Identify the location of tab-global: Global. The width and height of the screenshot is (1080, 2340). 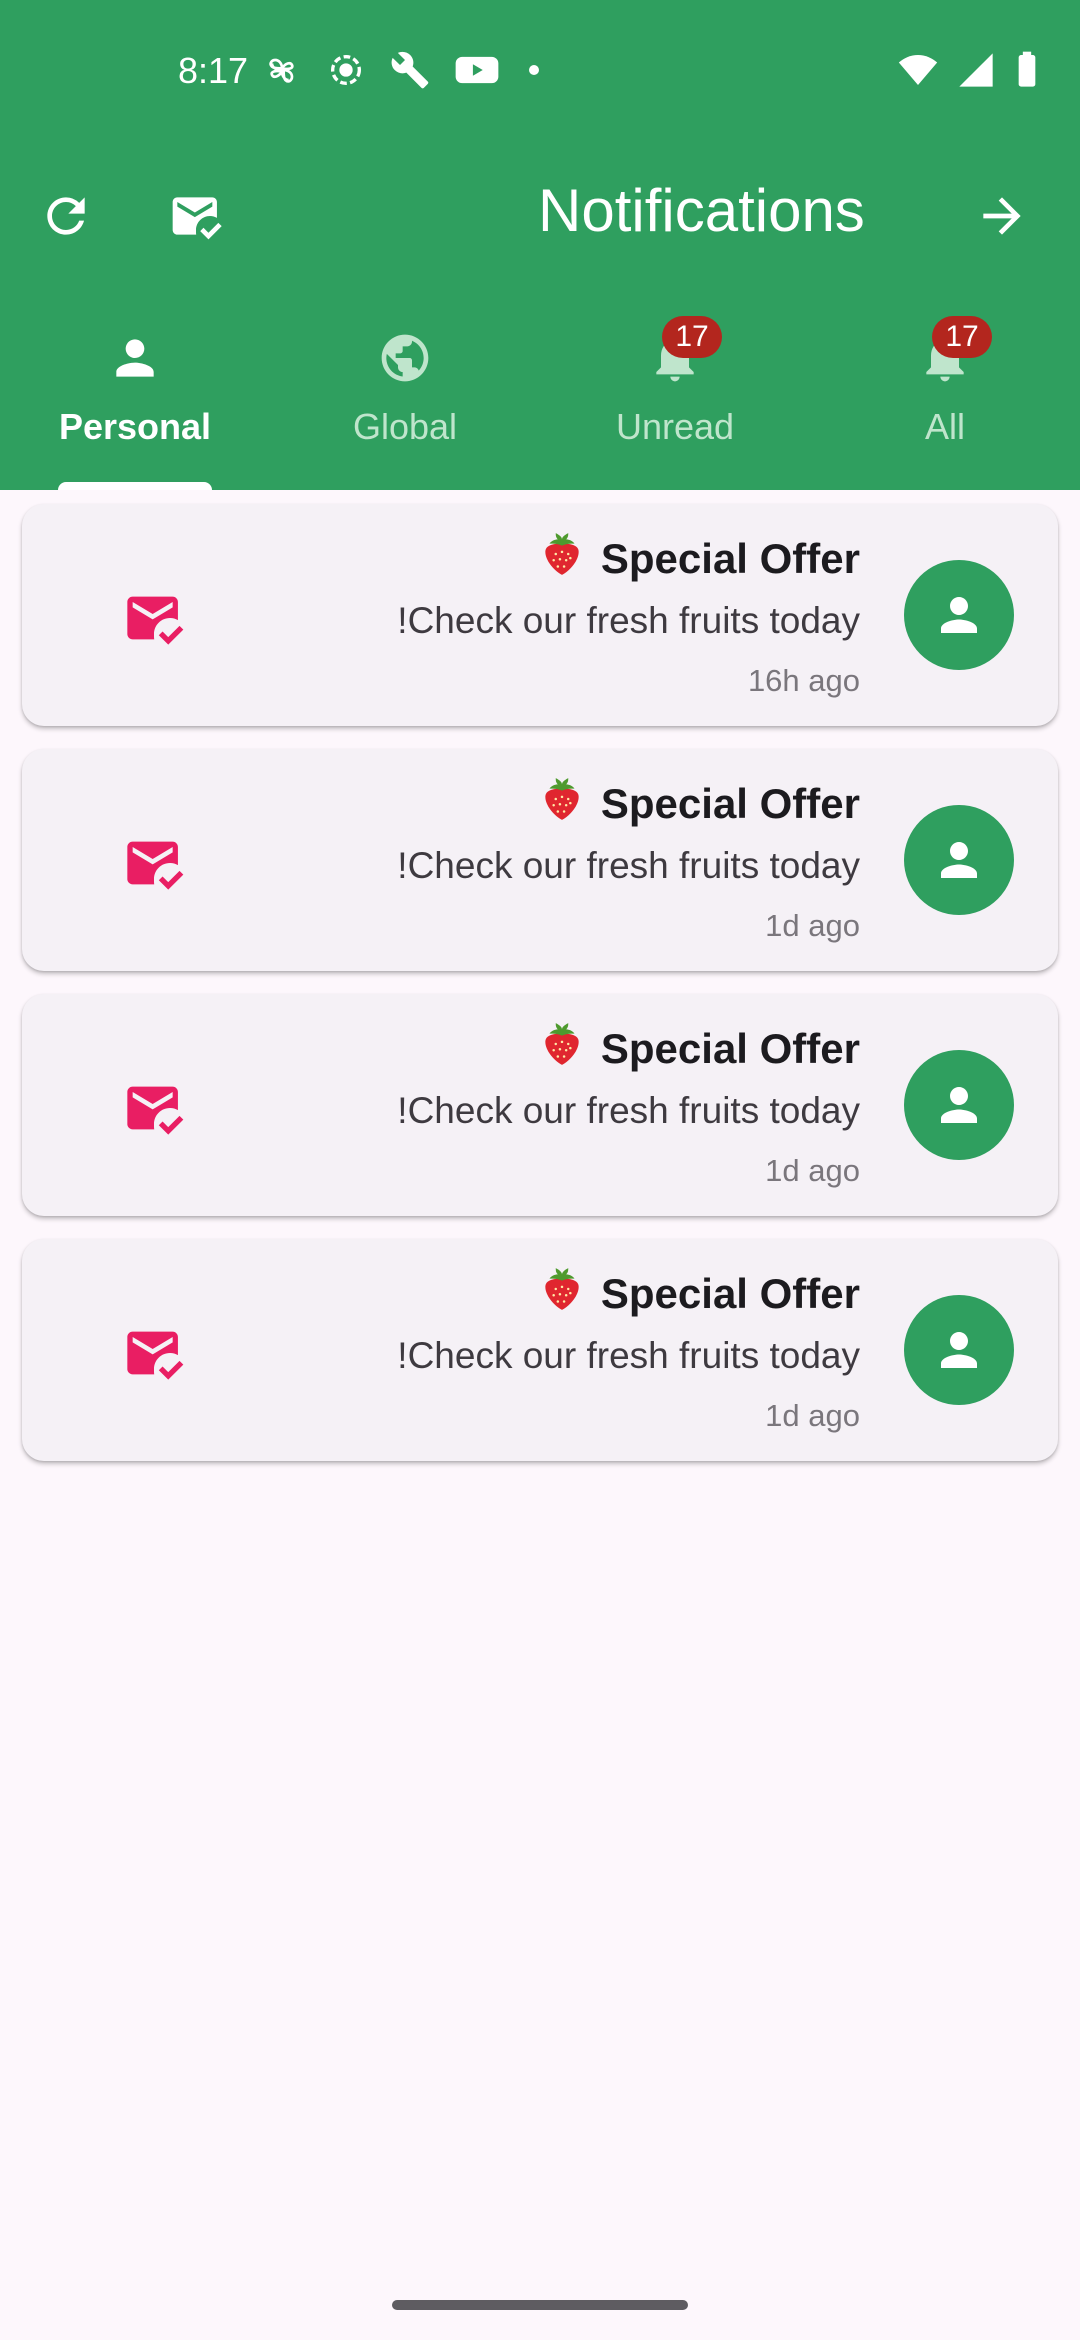
(405, 400).